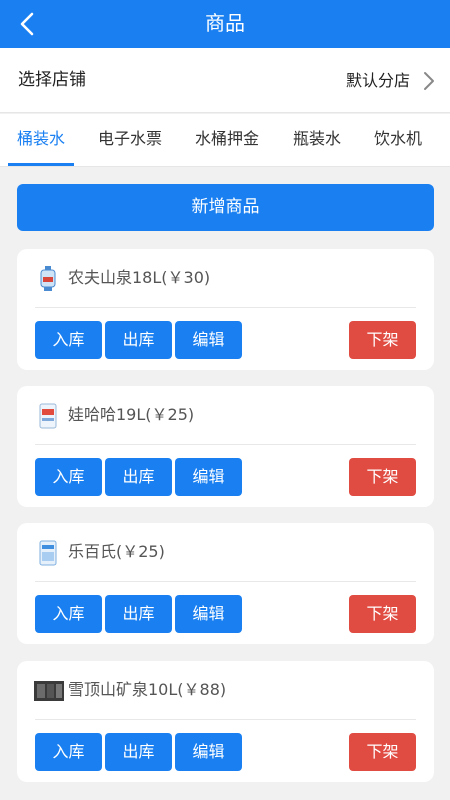  What do you see at coordinates (41, 164) in the screenshot?
I see `active-tab-indicator` at bounding box center [41, 164].